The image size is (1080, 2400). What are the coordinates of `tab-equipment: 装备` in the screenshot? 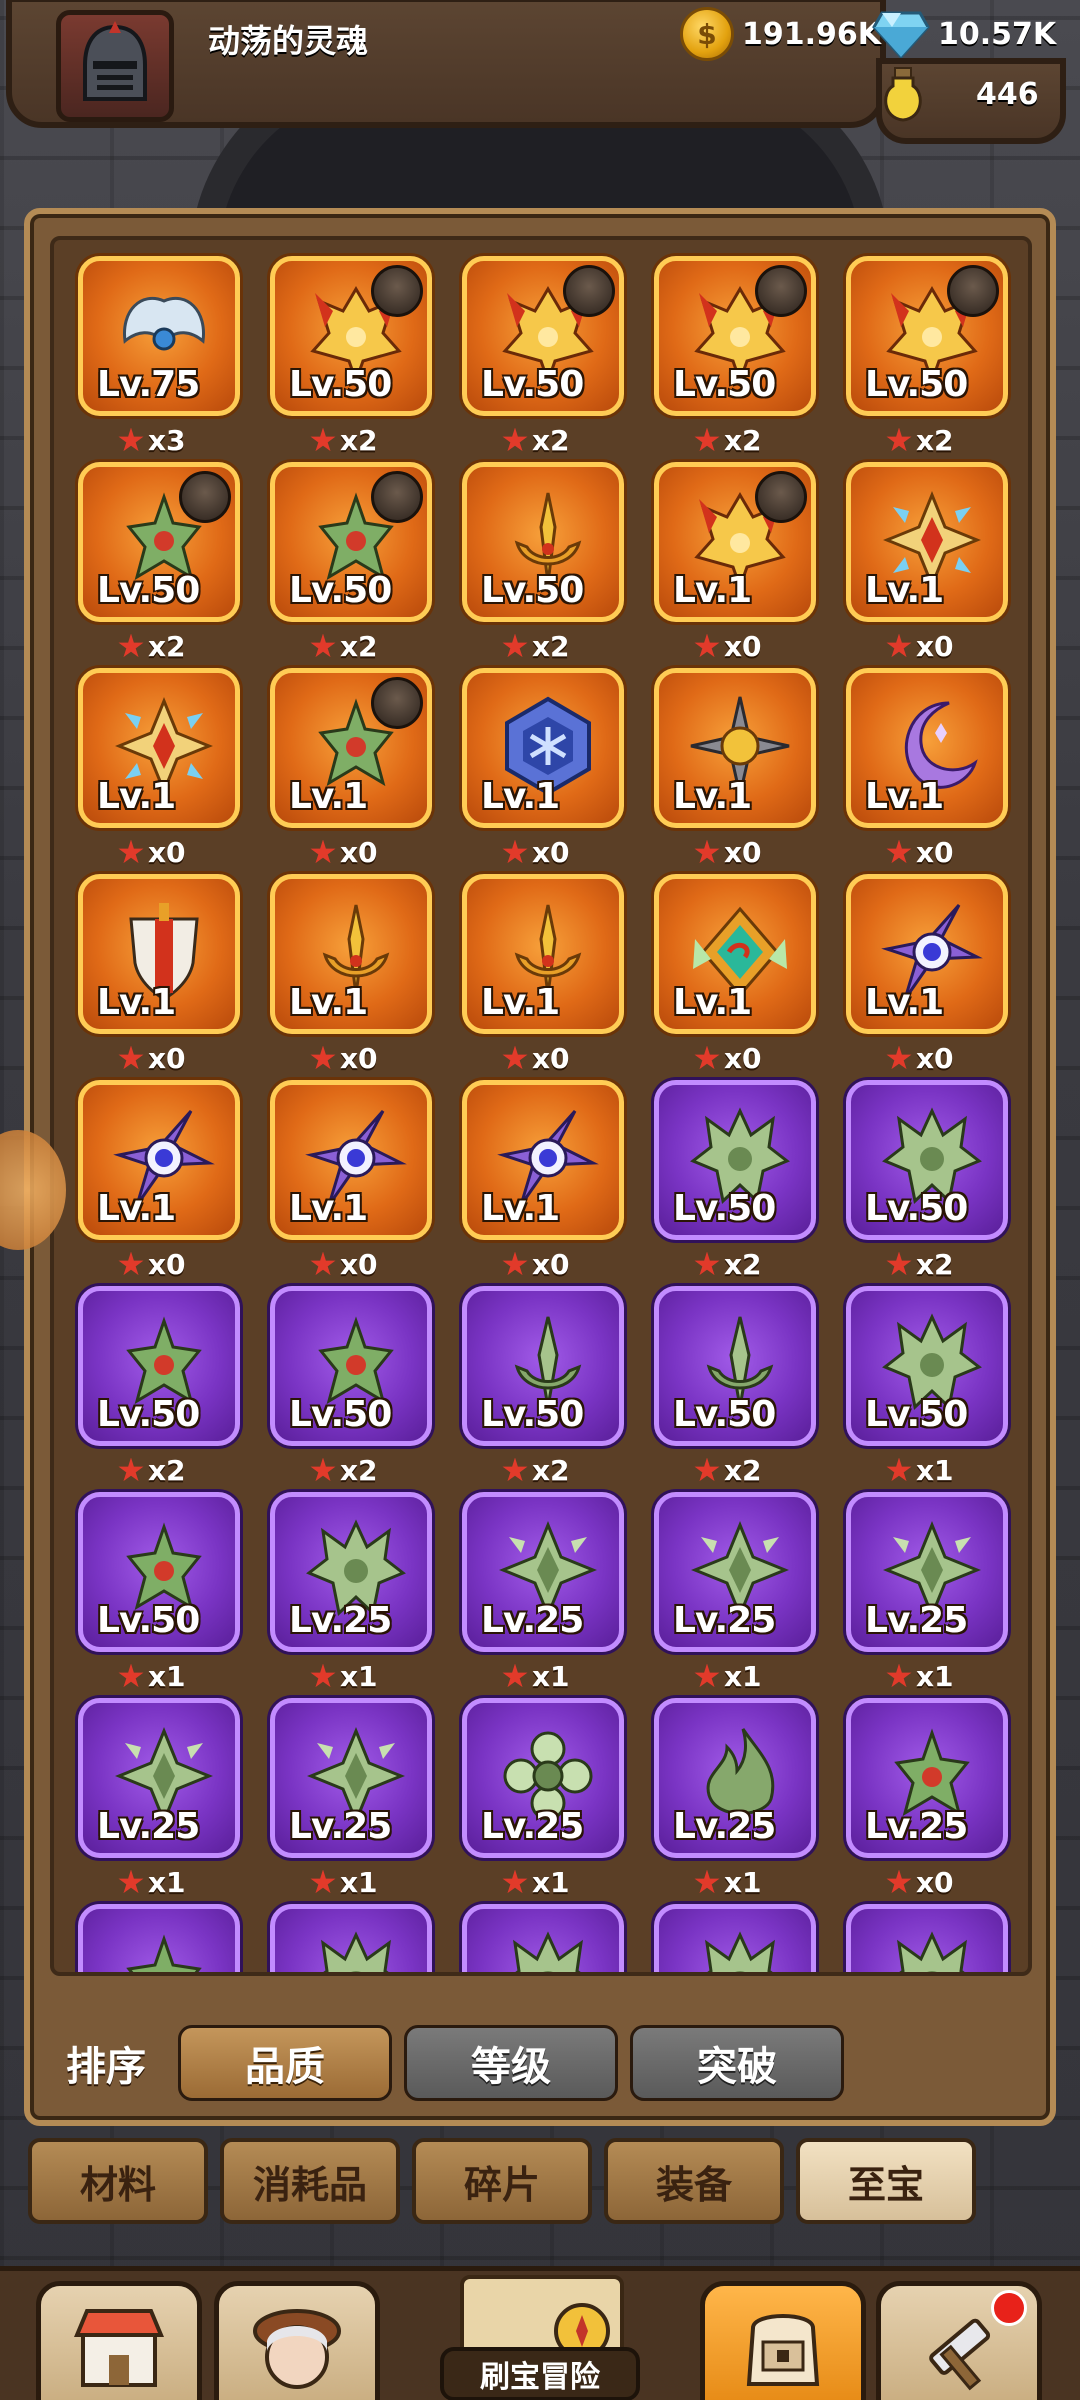 It's located at (694, 2181).